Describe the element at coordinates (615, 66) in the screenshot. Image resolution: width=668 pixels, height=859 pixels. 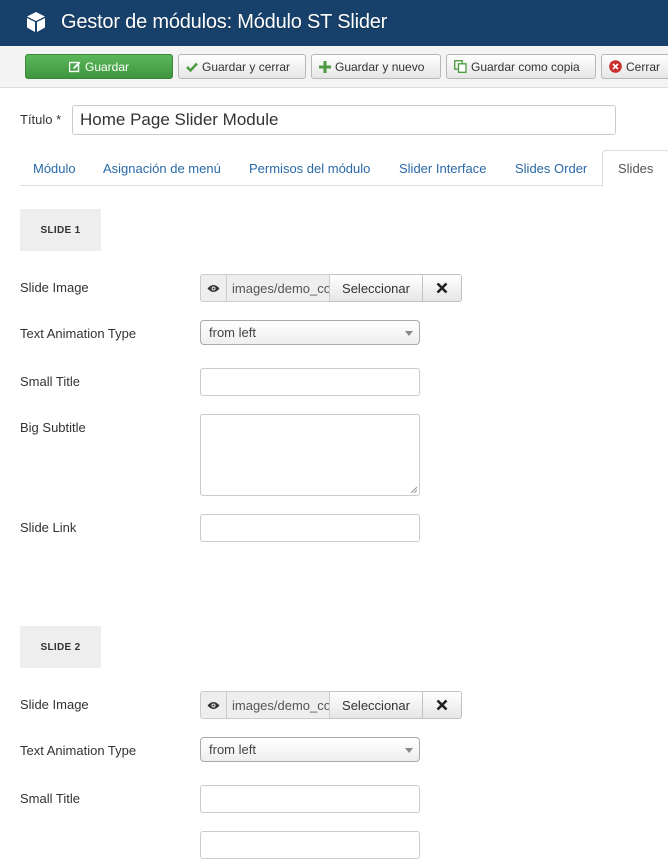
I see `close-circle-icon` at that location.